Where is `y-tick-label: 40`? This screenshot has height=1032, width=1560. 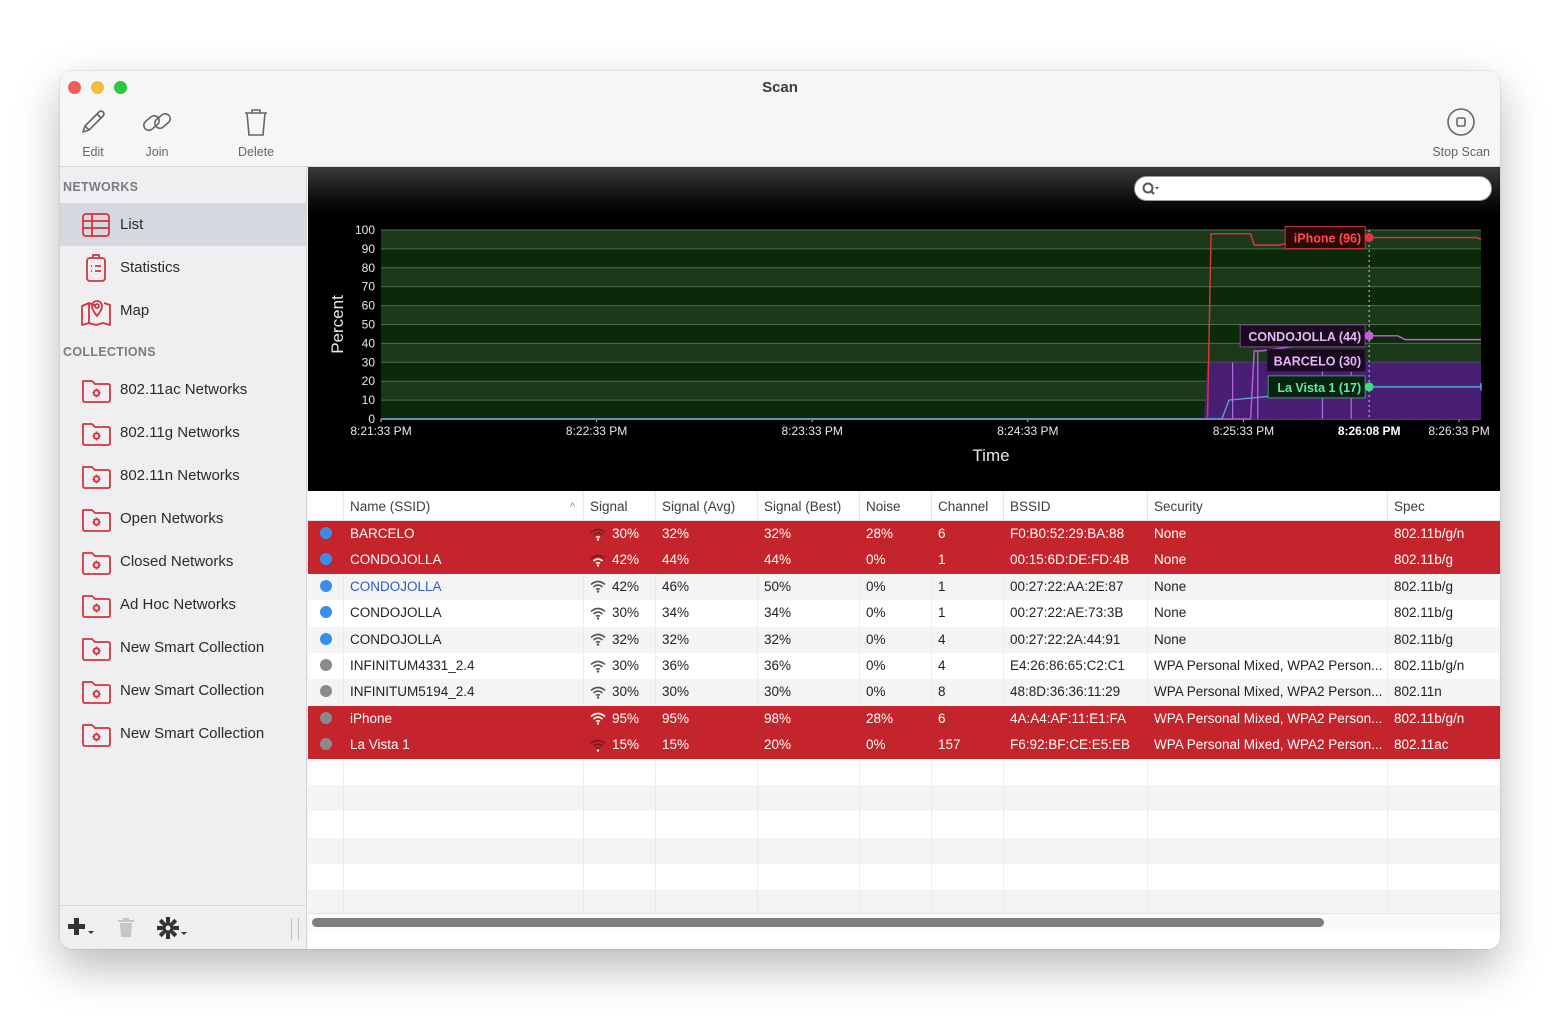 y-tick-label: 40 is located at coordinates (369, 343).